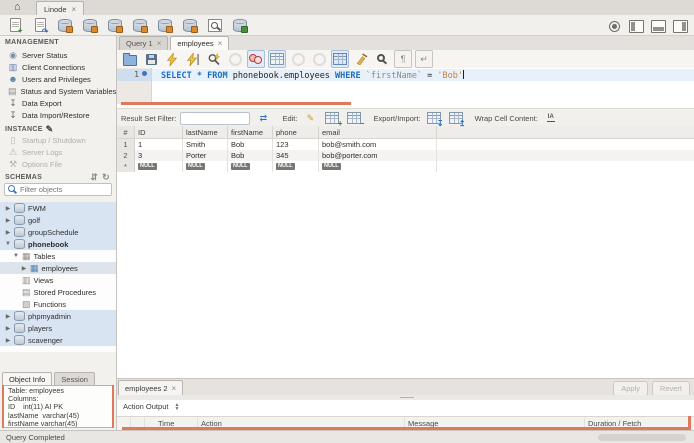  Describe the element at coordinates (190, 25) in the screenshot. I see `create-user-button` at that location.